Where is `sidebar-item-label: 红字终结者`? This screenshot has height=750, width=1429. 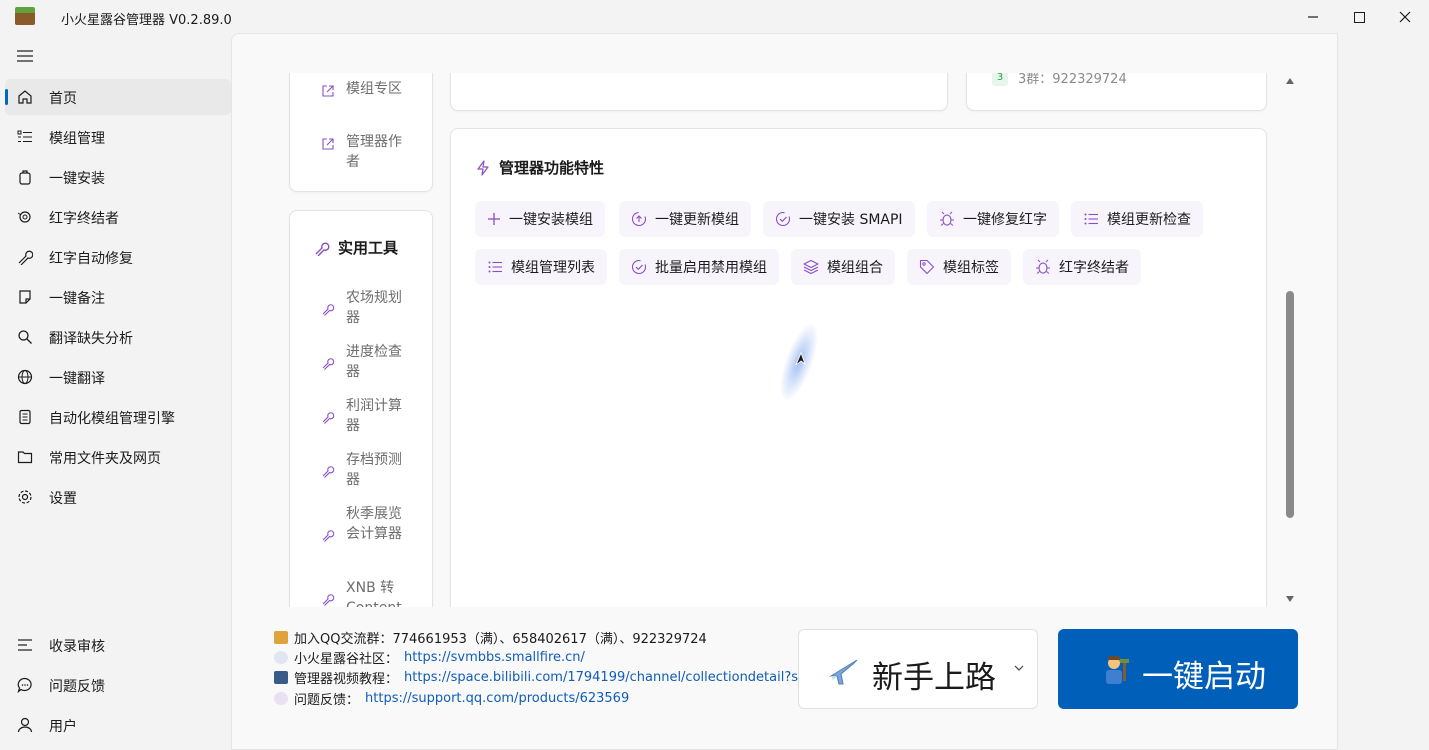
sidebar-item-label: 红字终结者 is located at coordinates (84, 219).